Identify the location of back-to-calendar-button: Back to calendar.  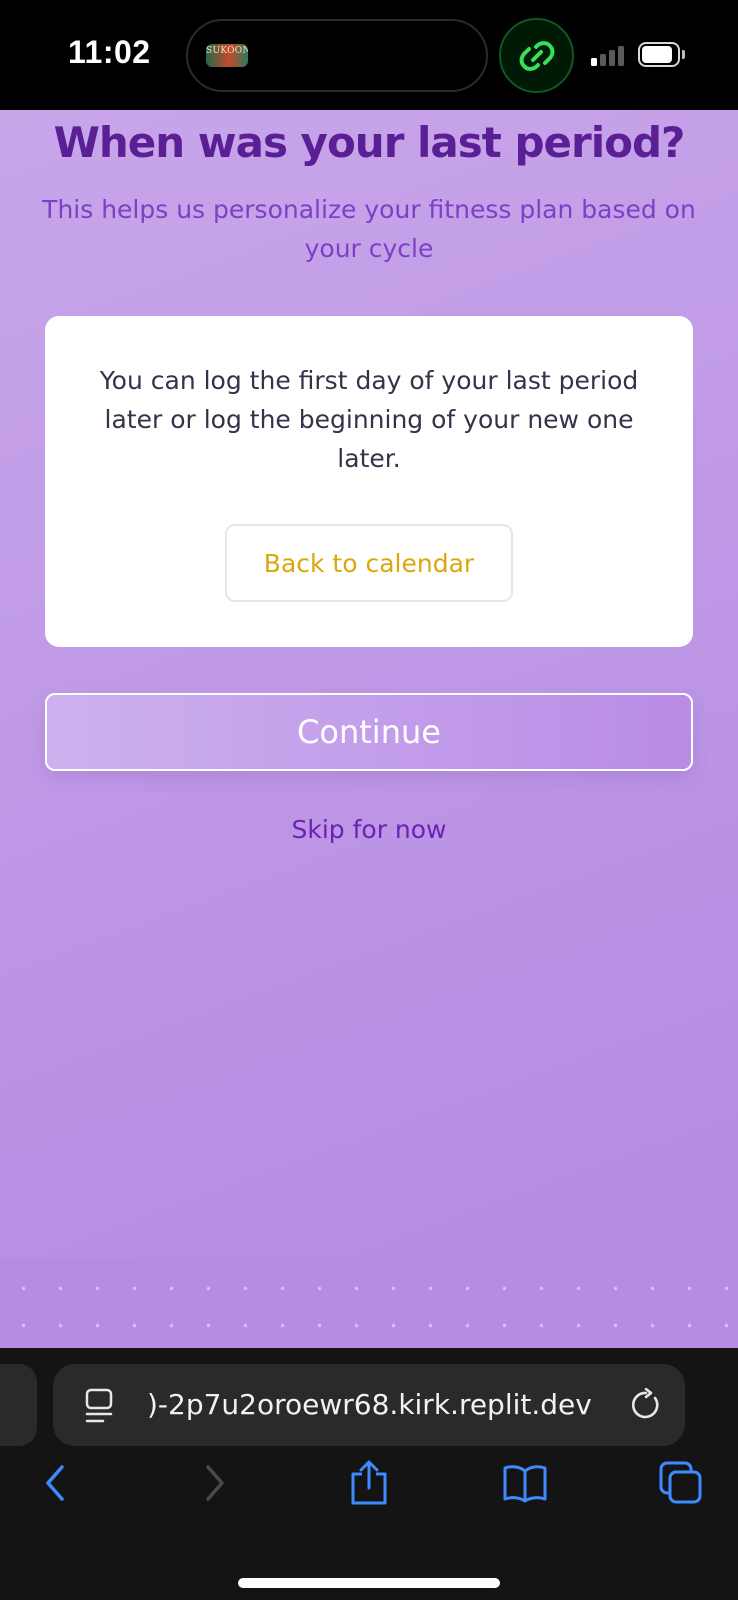
(369, 563).